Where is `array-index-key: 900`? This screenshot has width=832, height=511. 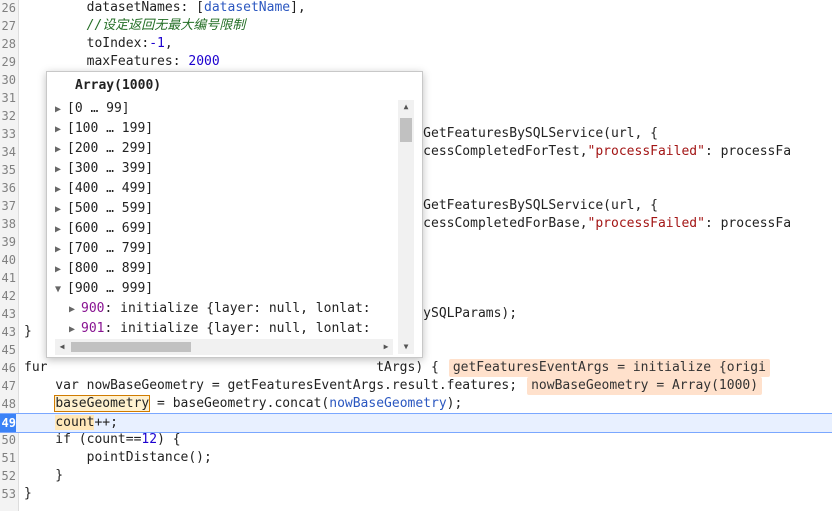
array-index-key: 900 is located at coordinates (93, 308).